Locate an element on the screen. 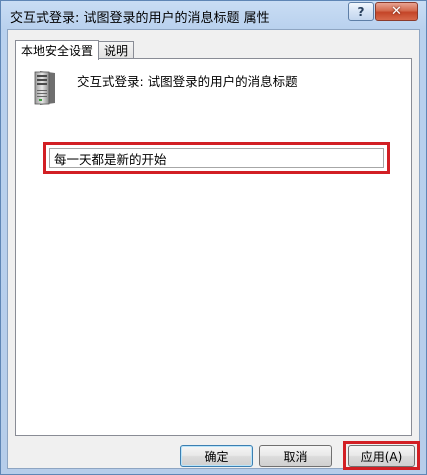 The height and width of the screenshot is (475, 427). help-button: ? is located at coordinates (361, 11).